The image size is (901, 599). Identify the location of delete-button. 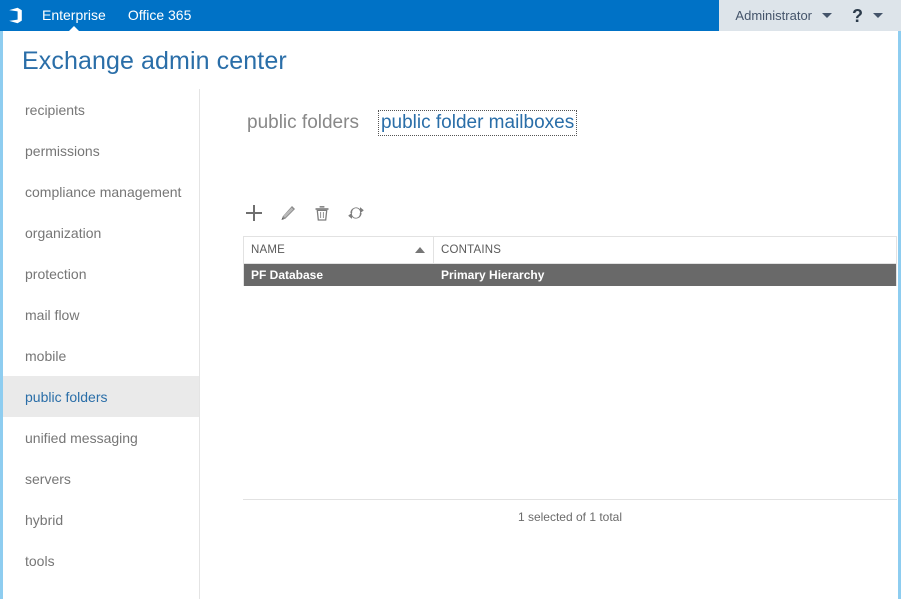
(322, 213).